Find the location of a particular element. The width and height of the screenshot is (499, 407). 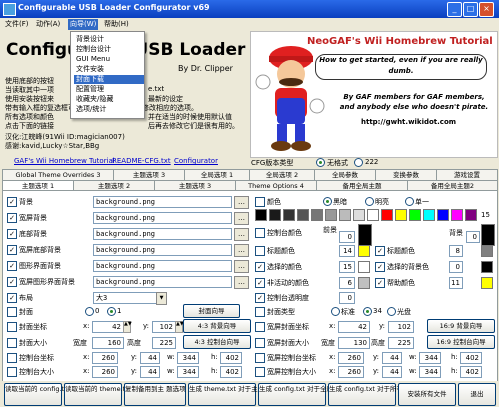

help-color-checkbox: ✓ is located at coordinates (380, 283).